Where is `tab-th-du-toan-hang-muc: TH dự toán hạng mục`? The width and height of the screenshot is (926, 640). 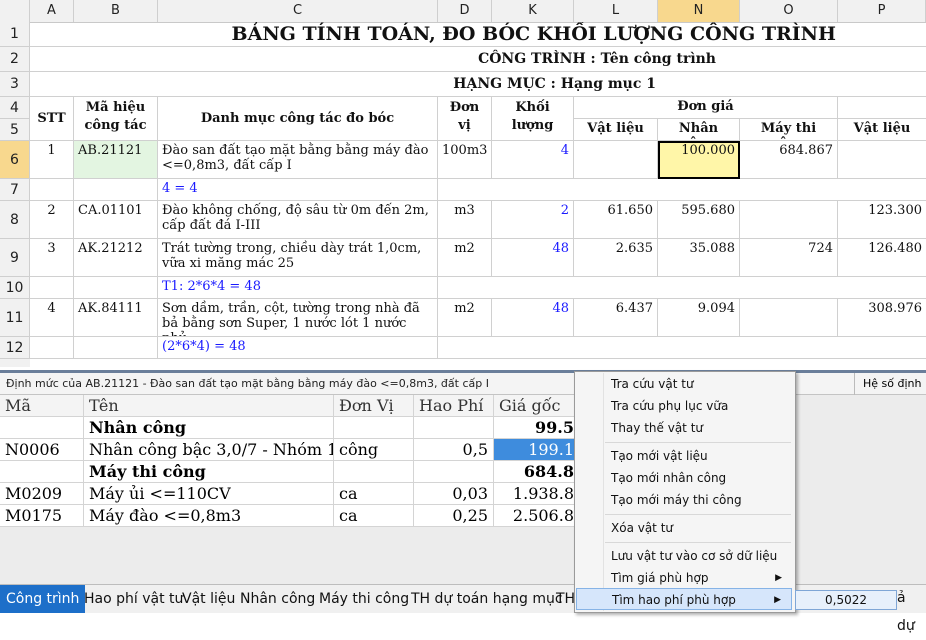
tab-th-du-toan-hang-muc: TH dự toán hạng mục is located at coordinates (487, 599).